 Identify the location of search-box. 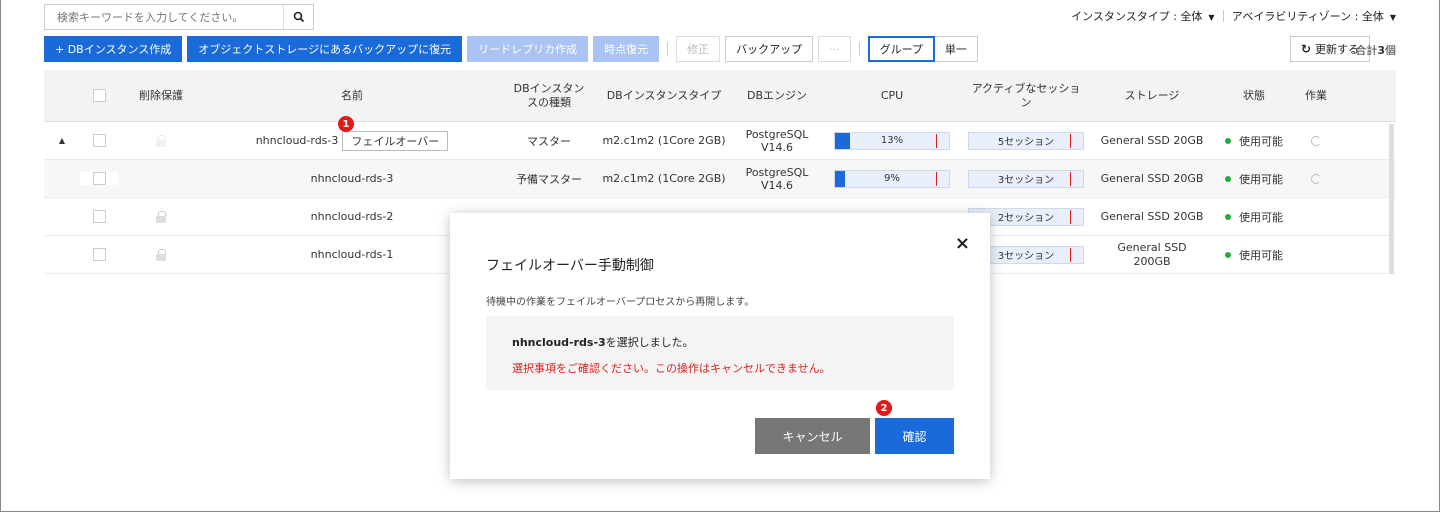
(179, 17).